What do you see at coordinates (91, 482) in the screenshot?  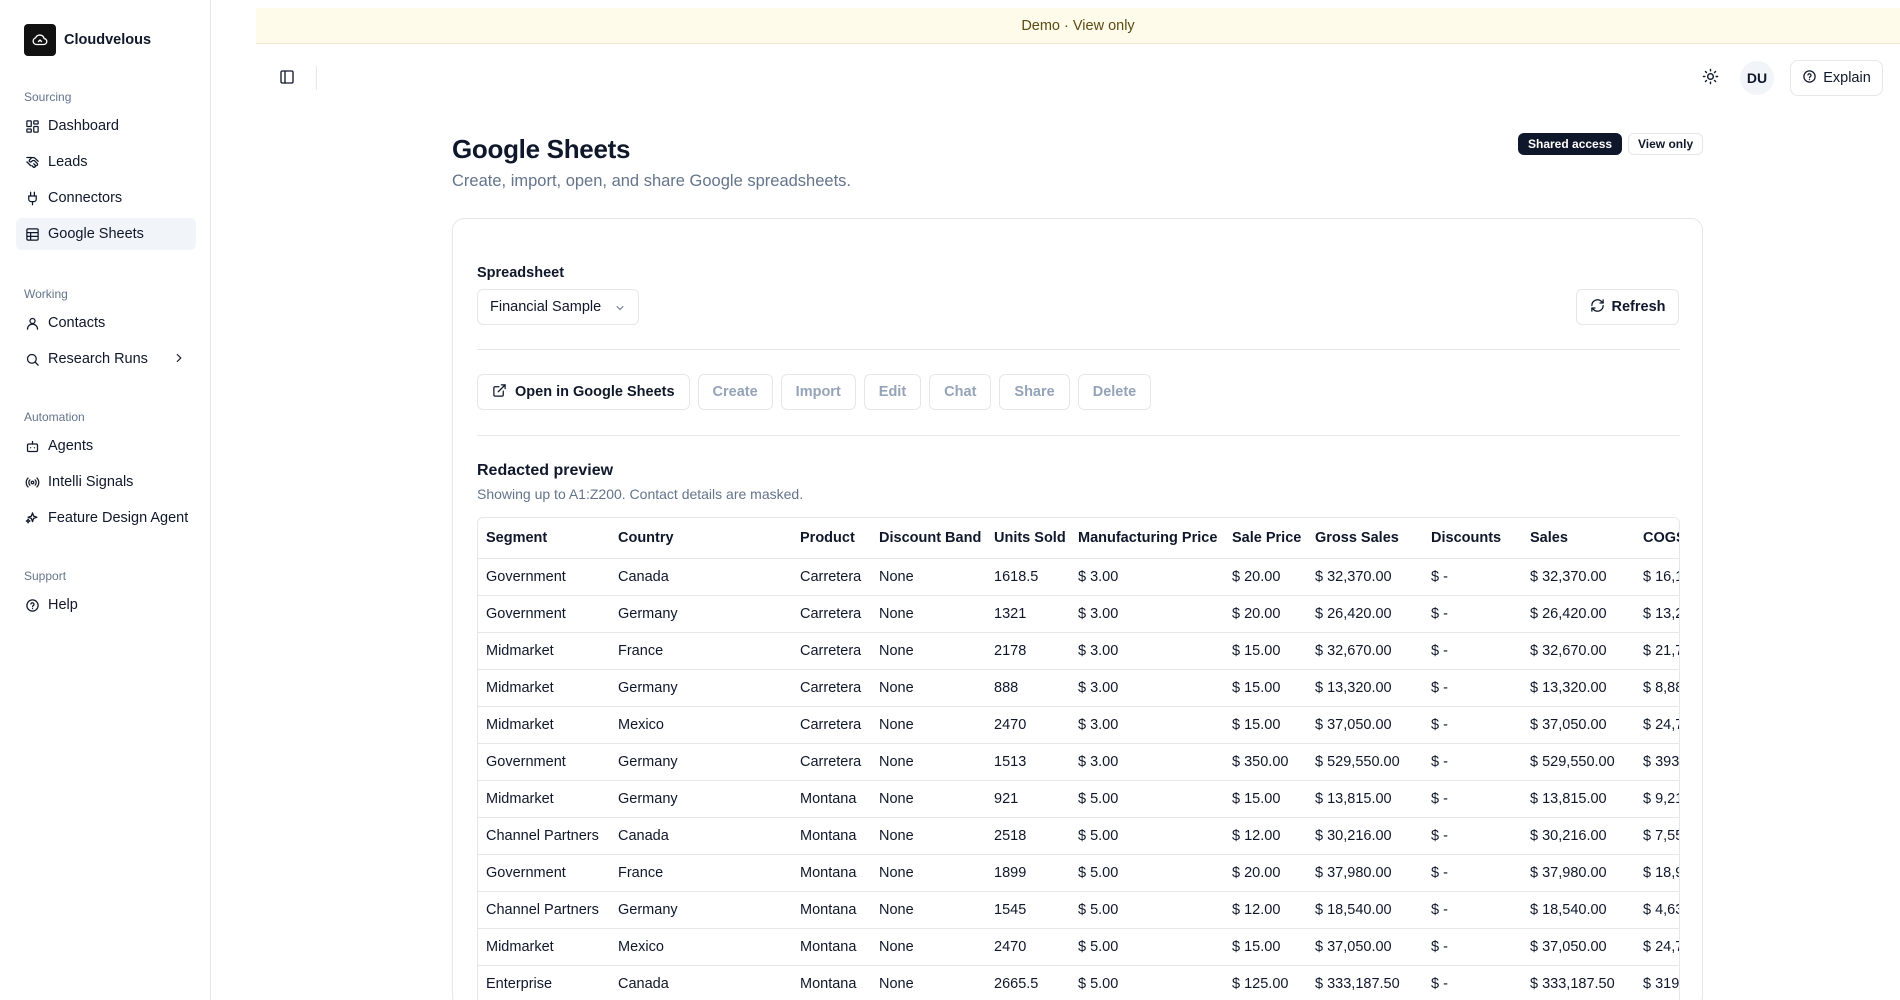 I see `sidebar-item-label: Intelli Signals` at bounding box center [91, 482].